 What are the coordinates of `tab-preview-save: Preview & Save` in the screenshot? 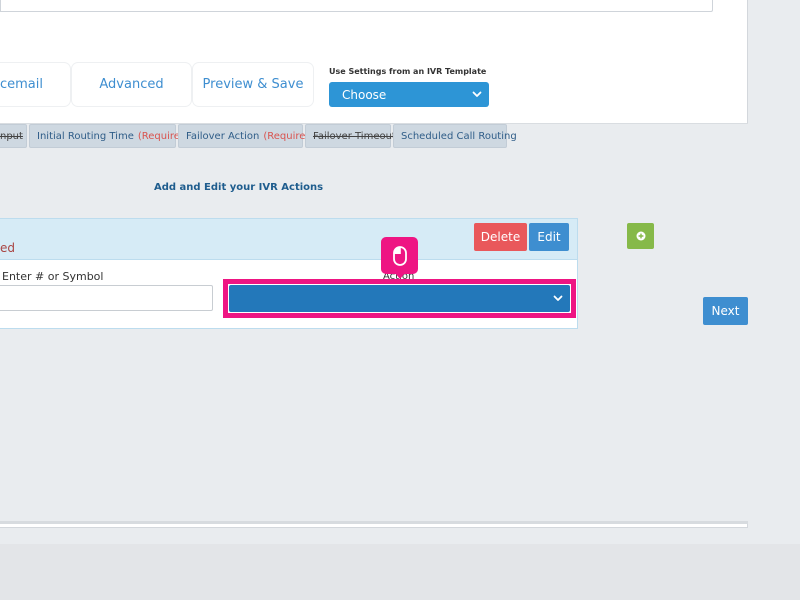 It's located at (253, 84).